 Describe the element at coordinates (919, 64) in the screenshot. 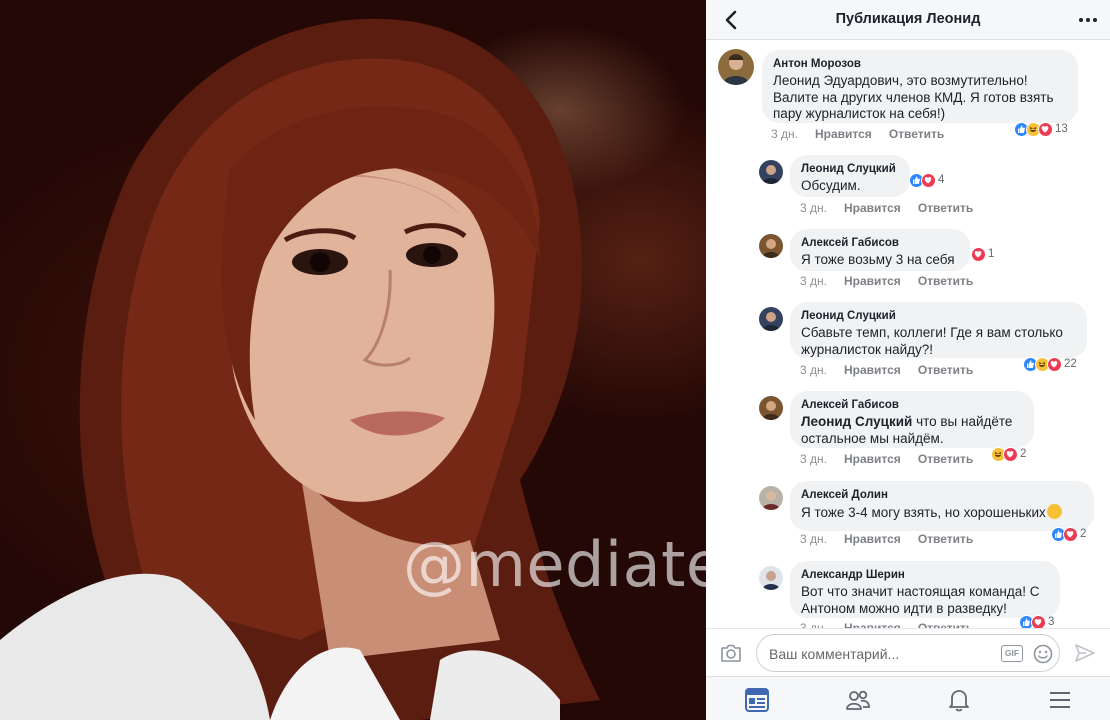

I see `comment-author: Антон Морозов` at that location.